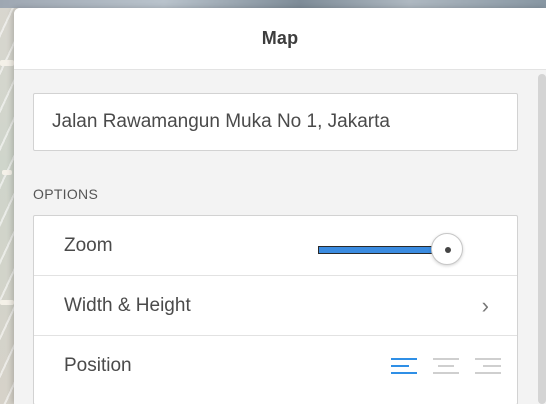 This screenshot has width=546, height=404. What do you see at coordinates (488, 366) in the screenshot?
I see `align-right-icon` at bounding box center [488, 366].